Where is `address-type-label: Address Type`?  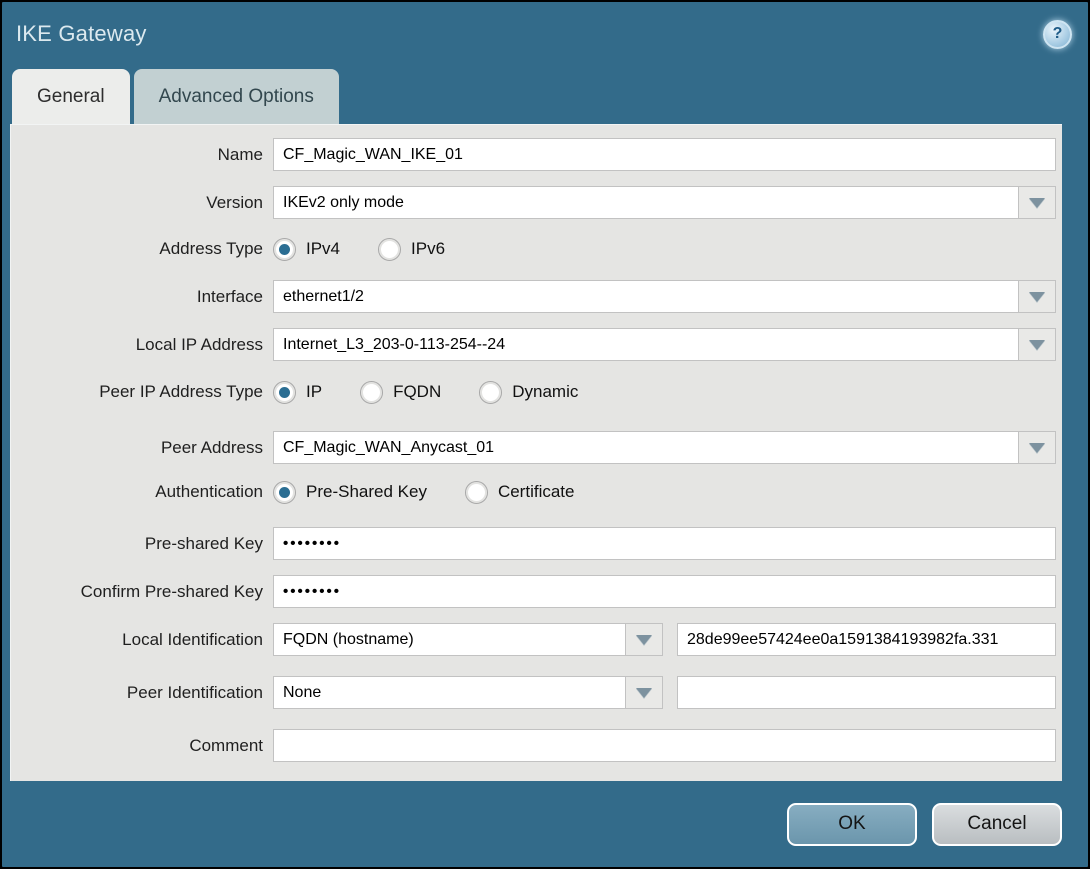 address-type-label: Address Type is located at coordinates (211, 248).